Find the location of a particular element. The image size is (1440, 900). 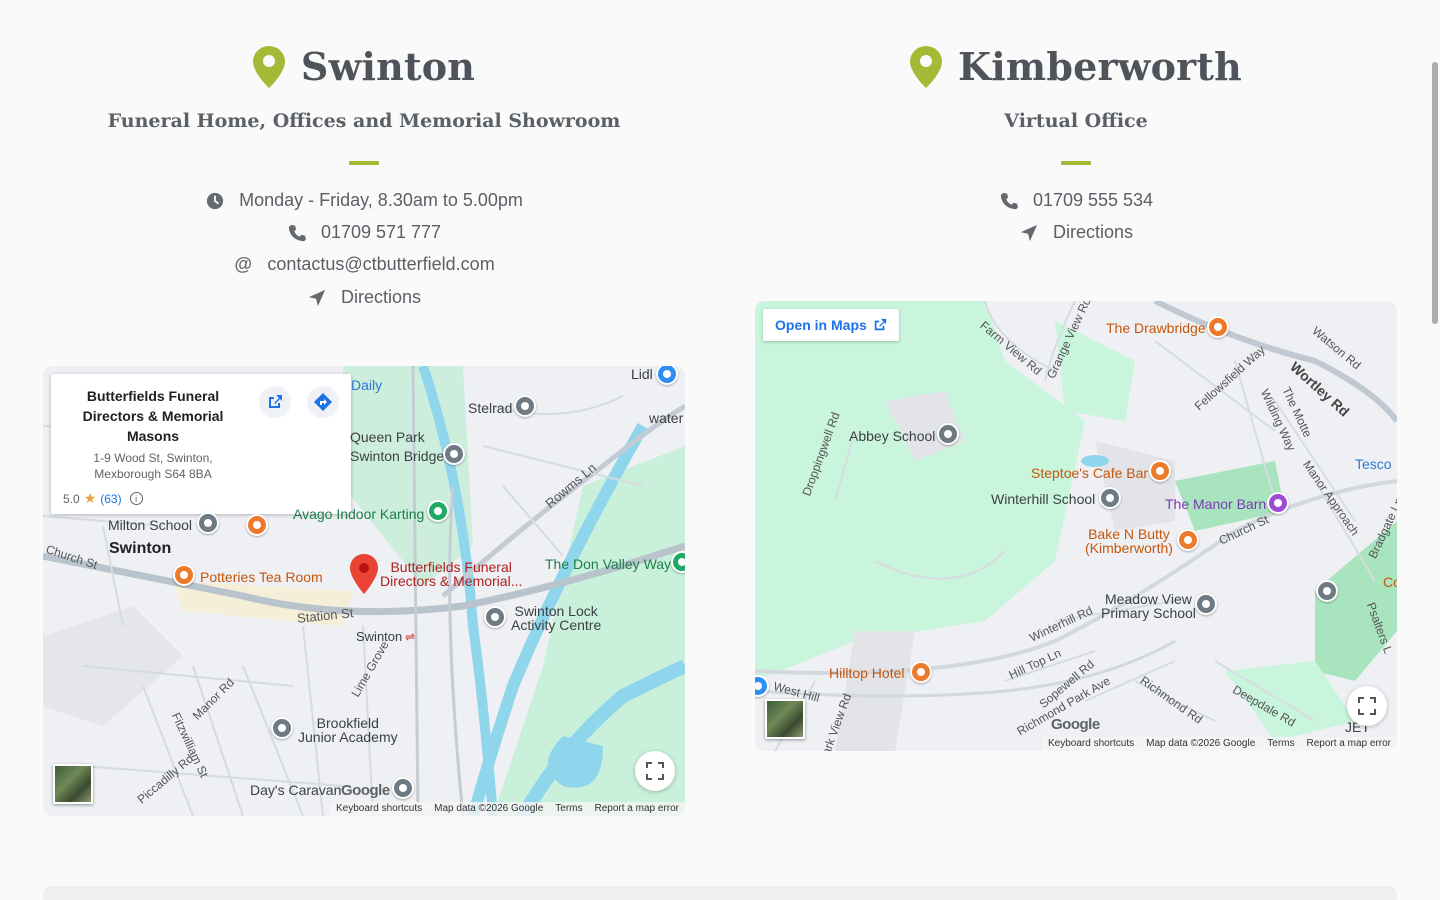

map-label-line: Swinton Lock is located at coordinates (556, 611).